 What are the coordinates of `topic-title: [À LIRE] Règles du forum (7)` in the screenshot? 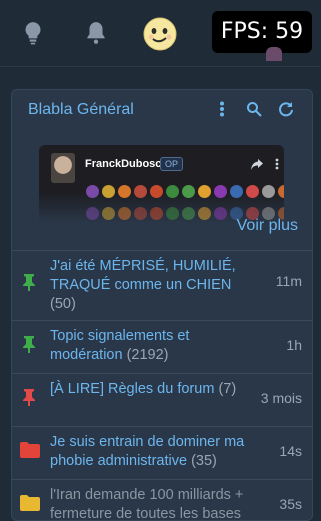 It's located at (143, 389).